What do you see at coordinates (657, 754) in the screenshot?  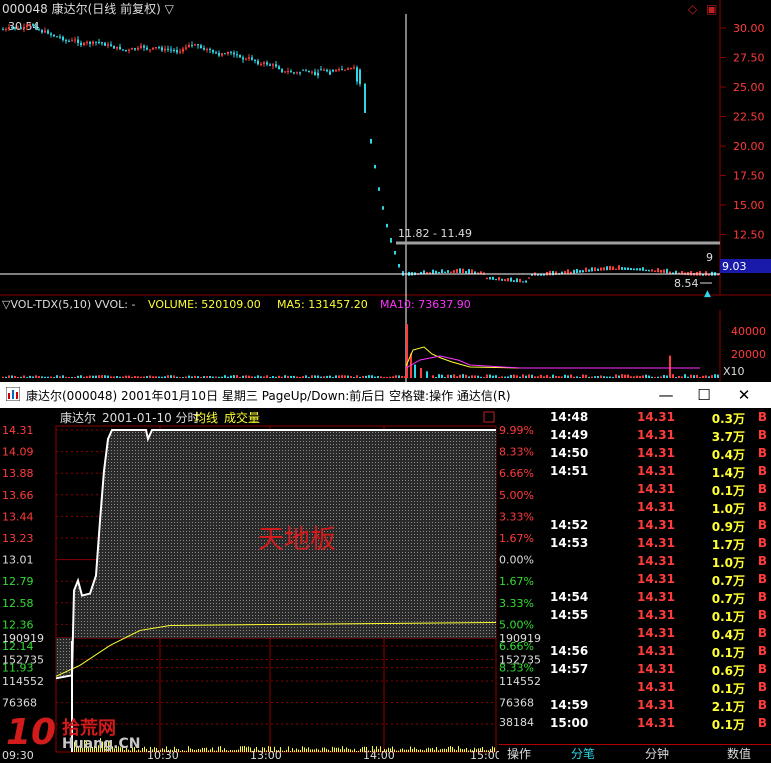 I see `tab-minutes: 分钟` at bounding box center [657, 754].